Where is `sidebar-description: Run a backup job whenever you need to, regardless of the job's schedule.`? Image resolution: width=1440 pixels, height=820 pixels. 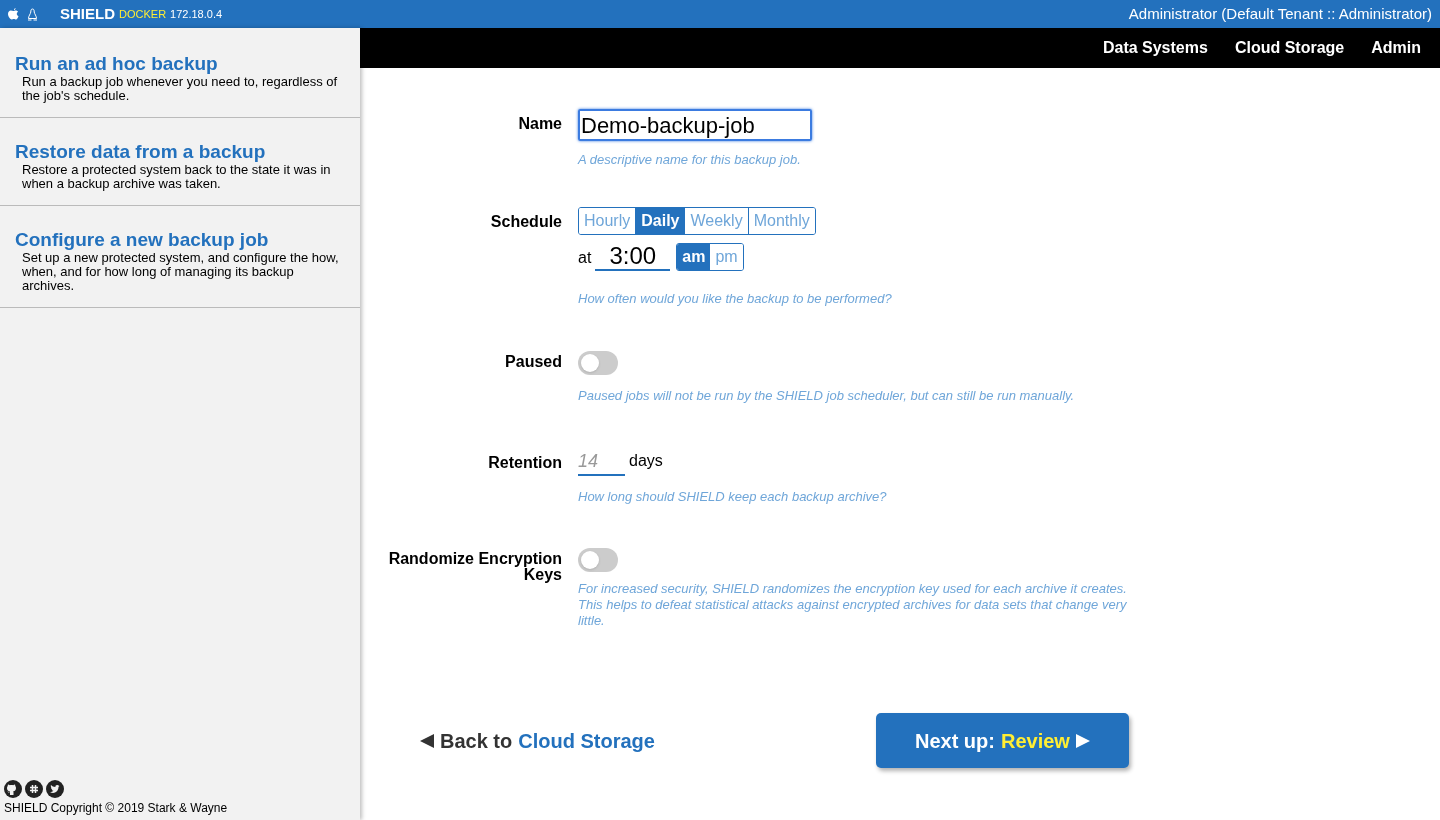
sidebar-description: Run a backup job whenever you need to, regardless of the job's schedule. is located at coordinates (180, 89).